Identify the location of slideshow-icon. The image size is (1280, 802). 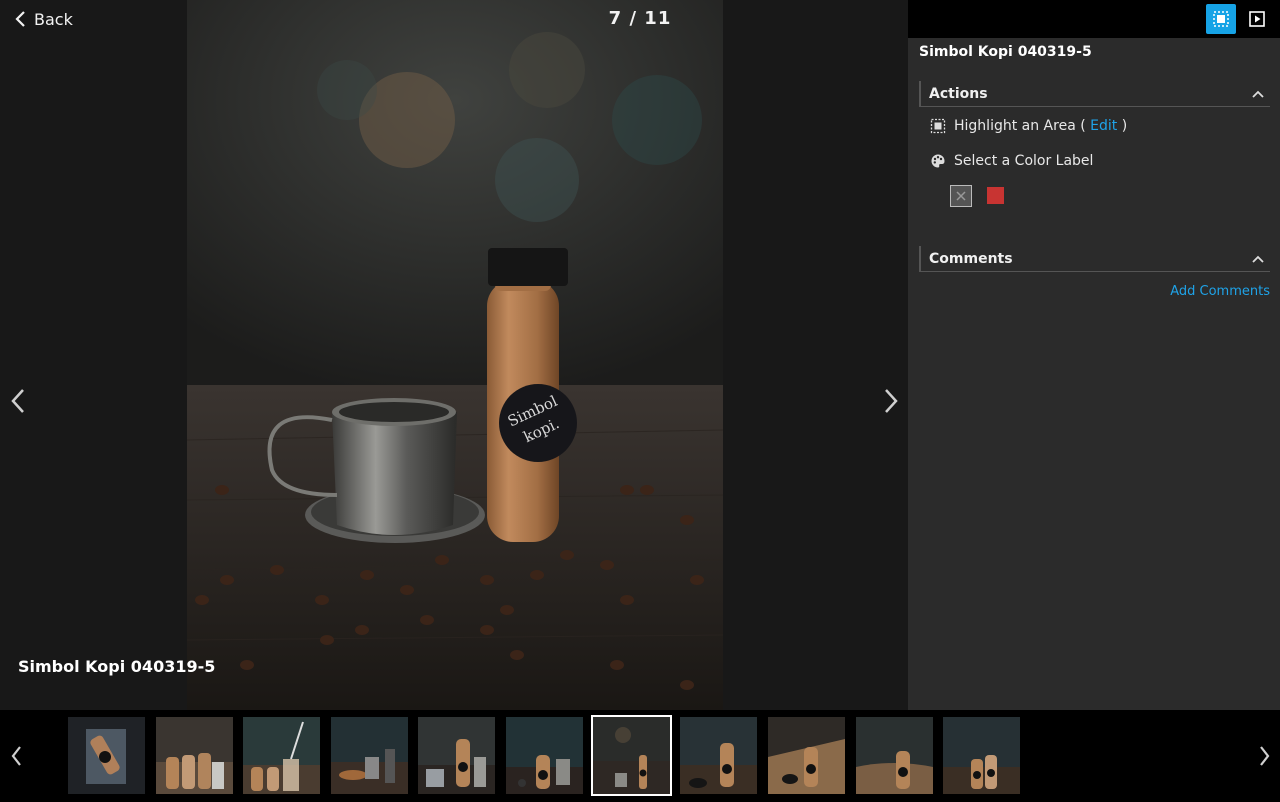
(1257, 19).